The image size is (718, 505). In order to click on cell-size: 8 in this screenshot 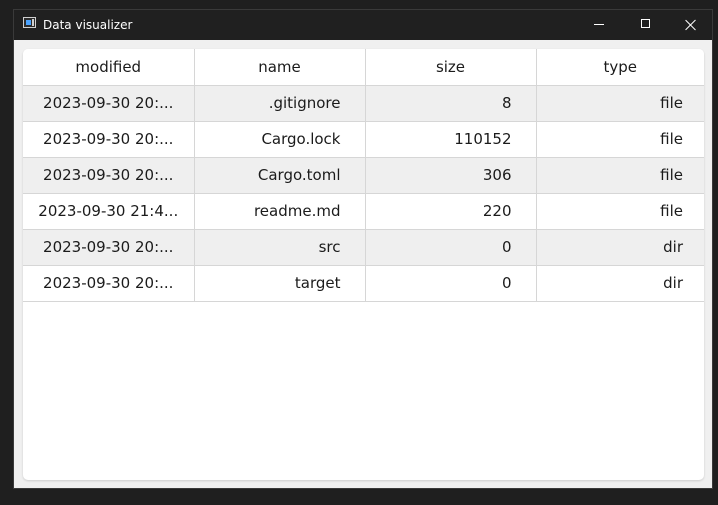, I will do `click(451, 103)`.